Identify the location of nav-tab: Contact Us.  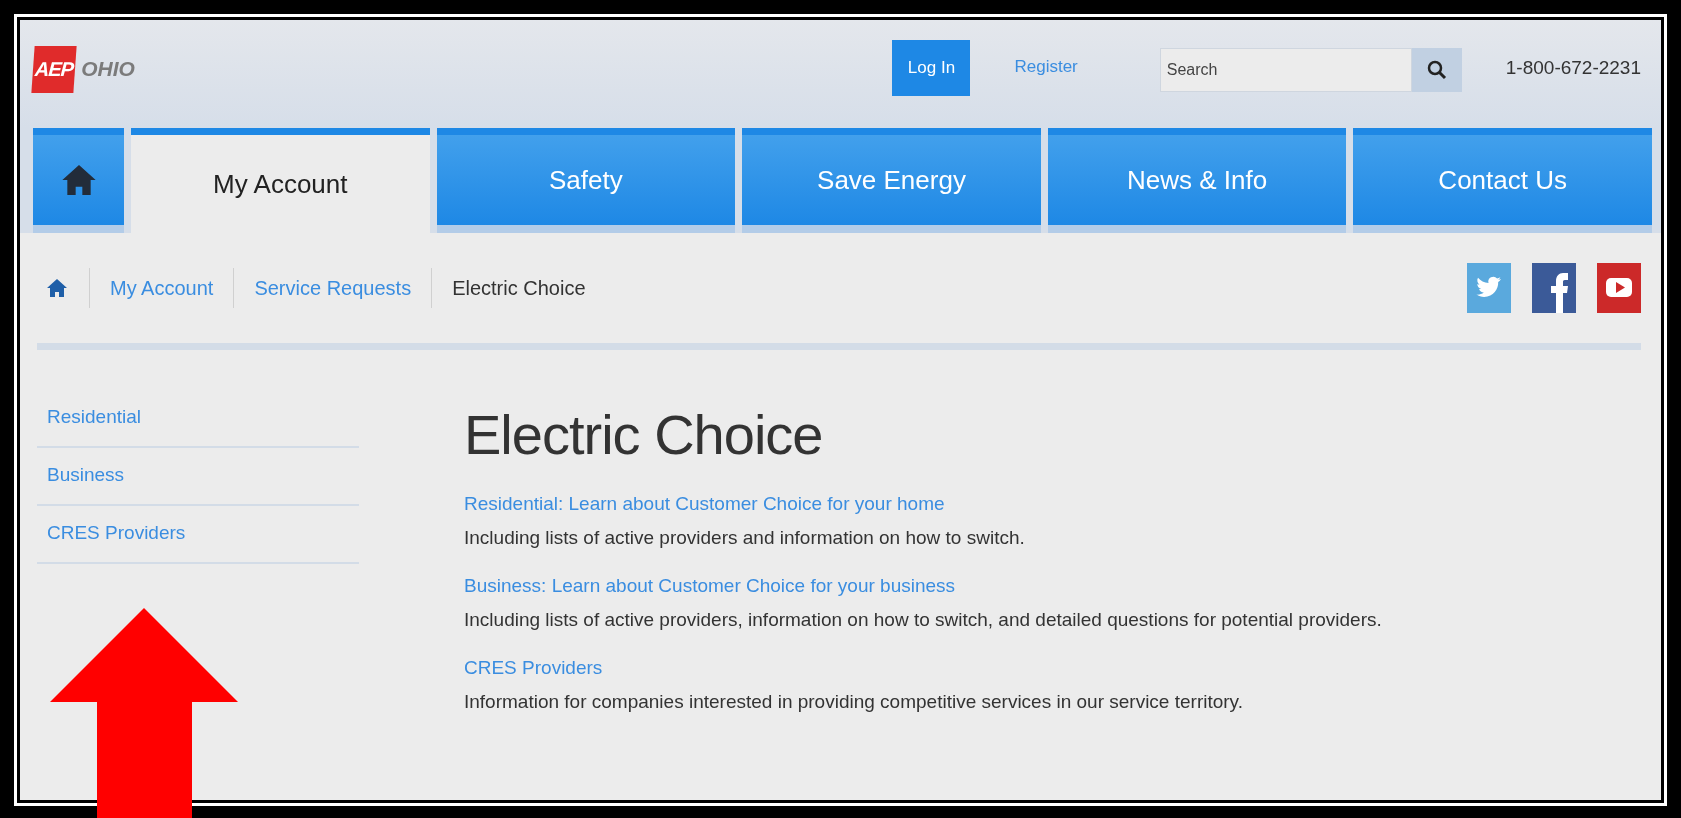
(1502, 180).